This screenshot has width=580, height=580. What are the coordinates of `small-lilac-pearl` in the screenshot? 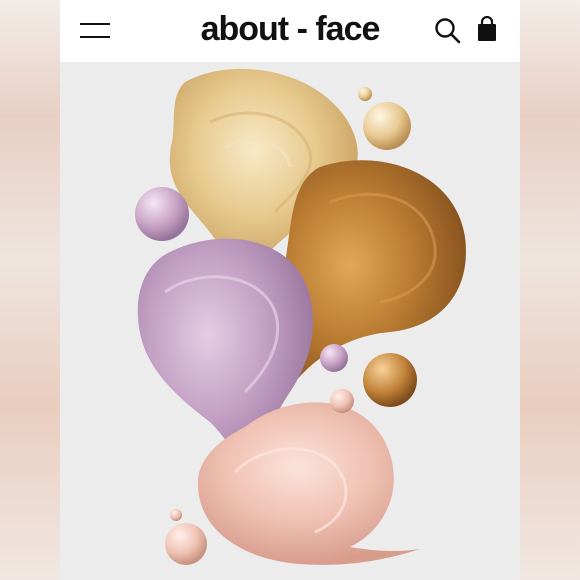 It's located at (334, 358).